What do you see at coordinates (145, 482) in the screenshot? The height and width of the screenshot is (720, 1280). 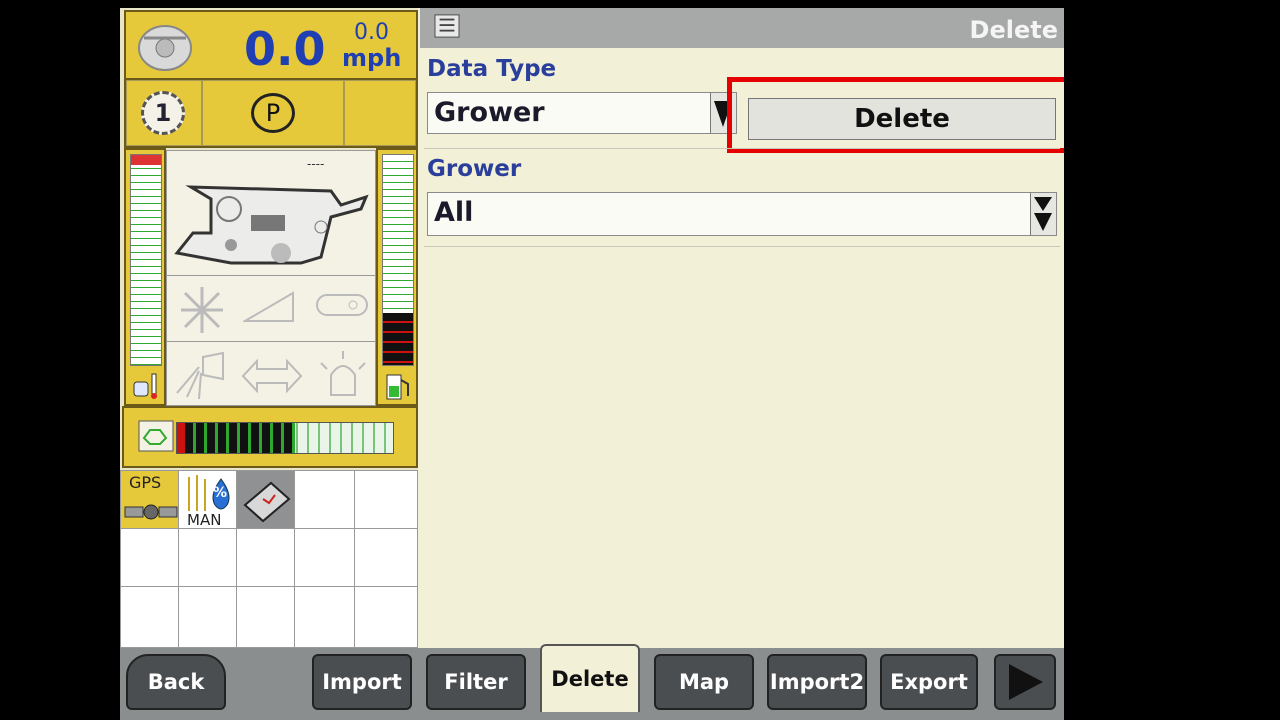 I see `gps-label: GPS` at bounding box center [145, 482].